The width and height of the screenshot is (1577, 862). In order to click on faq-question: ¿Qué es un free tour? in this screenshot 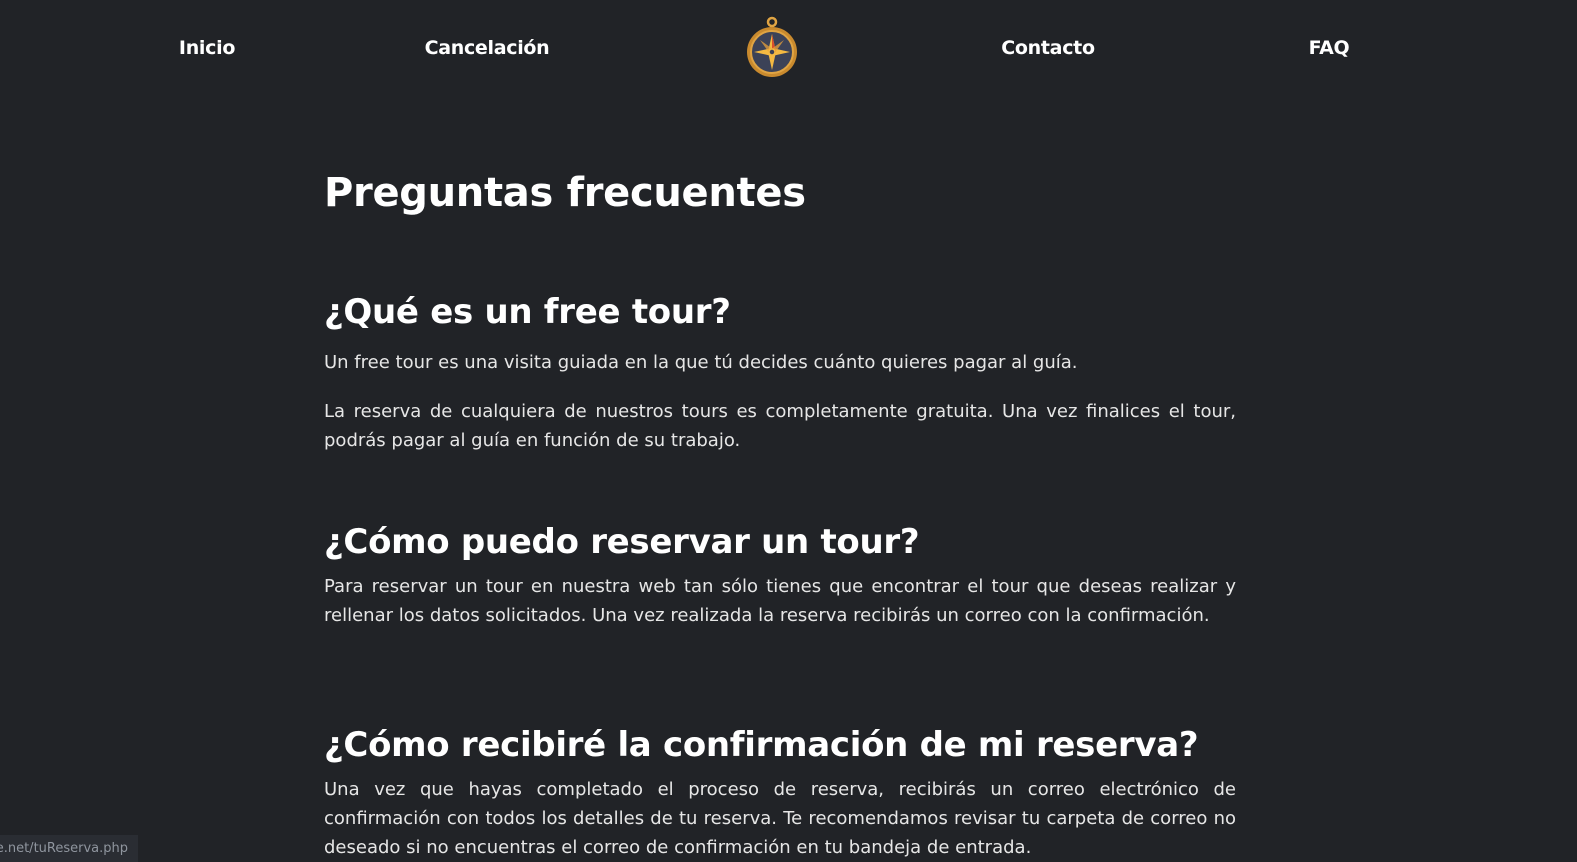, I will do `click(527, 312)`.